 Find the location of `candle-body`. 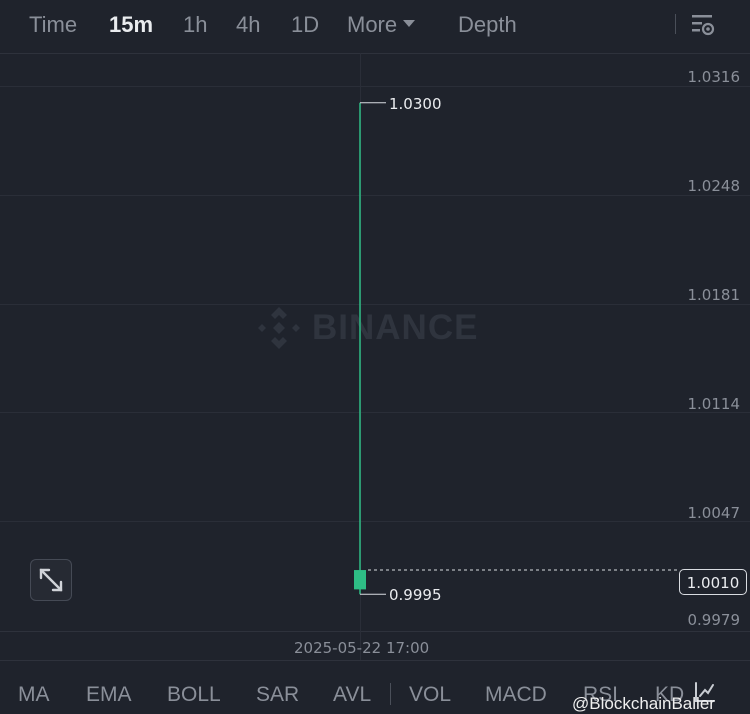

candle-body is located at coordinates (360, 580).